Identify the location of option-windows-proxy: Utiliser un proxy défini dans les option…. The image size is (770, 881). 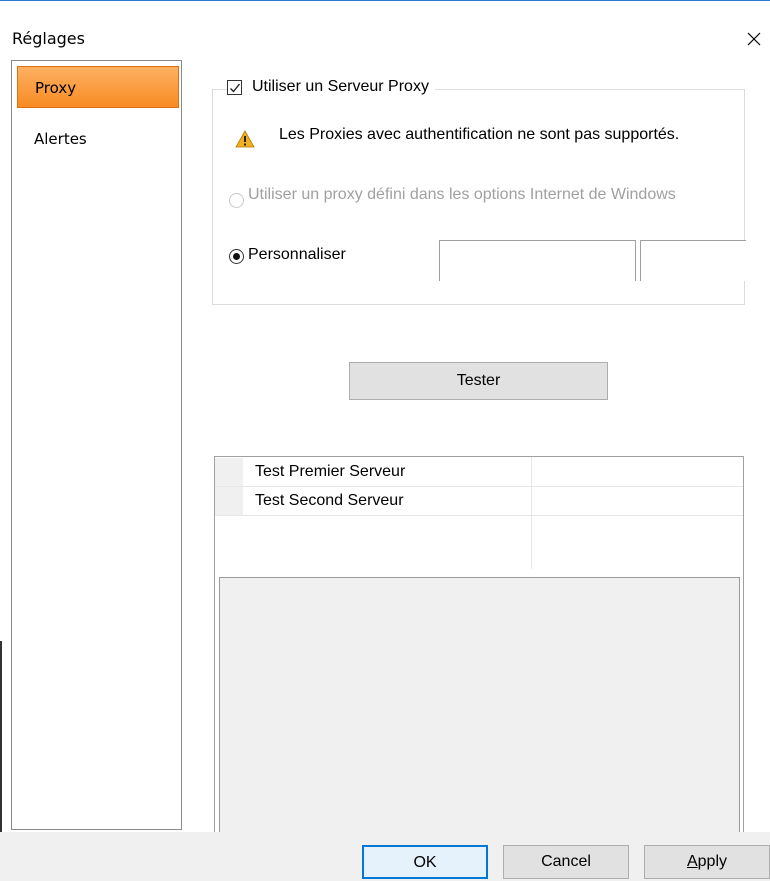
(458, 196).